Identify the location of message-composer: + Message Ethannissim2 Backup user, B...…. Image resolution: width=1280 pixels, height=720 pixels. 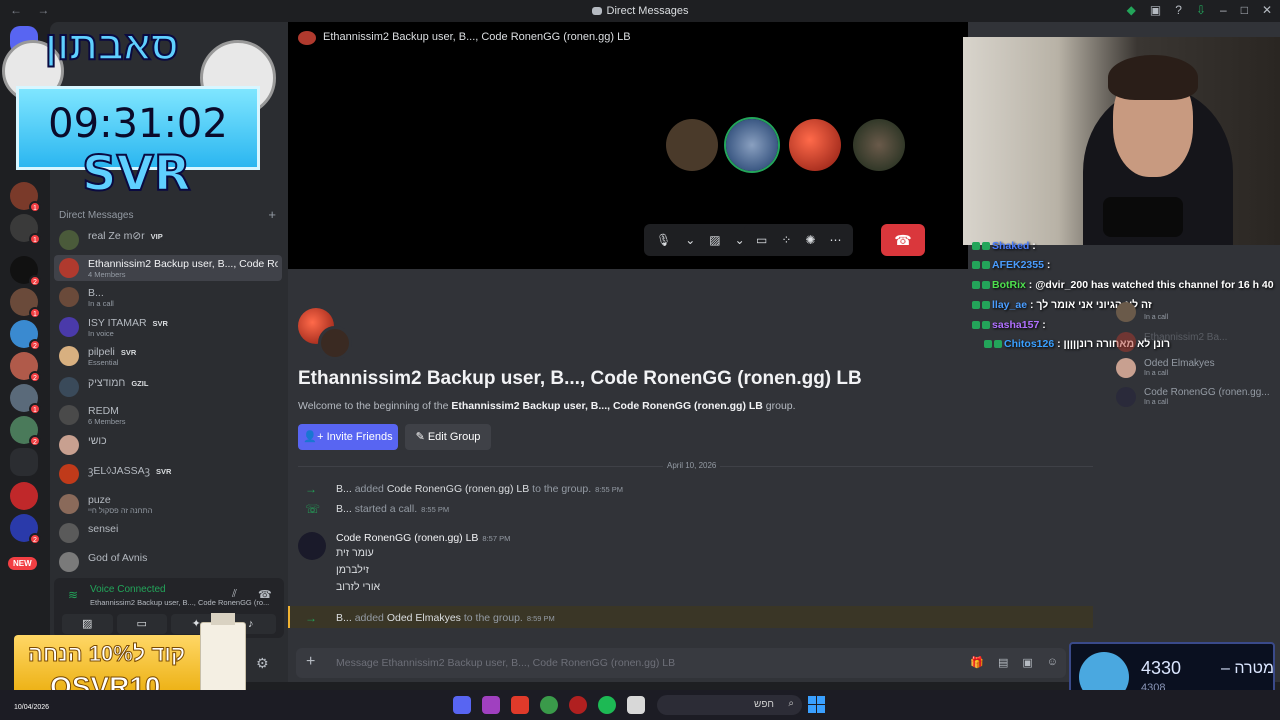
(681, 663).